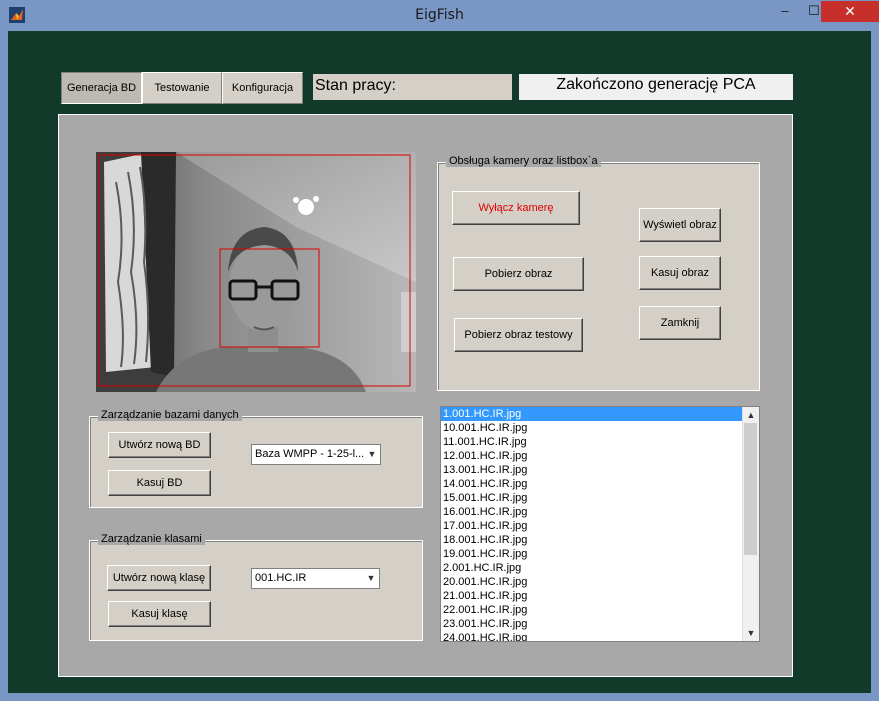 This screenshot has width=879, height=701. I want to click on scroll-down-icon: ▼, so click(751, 633).